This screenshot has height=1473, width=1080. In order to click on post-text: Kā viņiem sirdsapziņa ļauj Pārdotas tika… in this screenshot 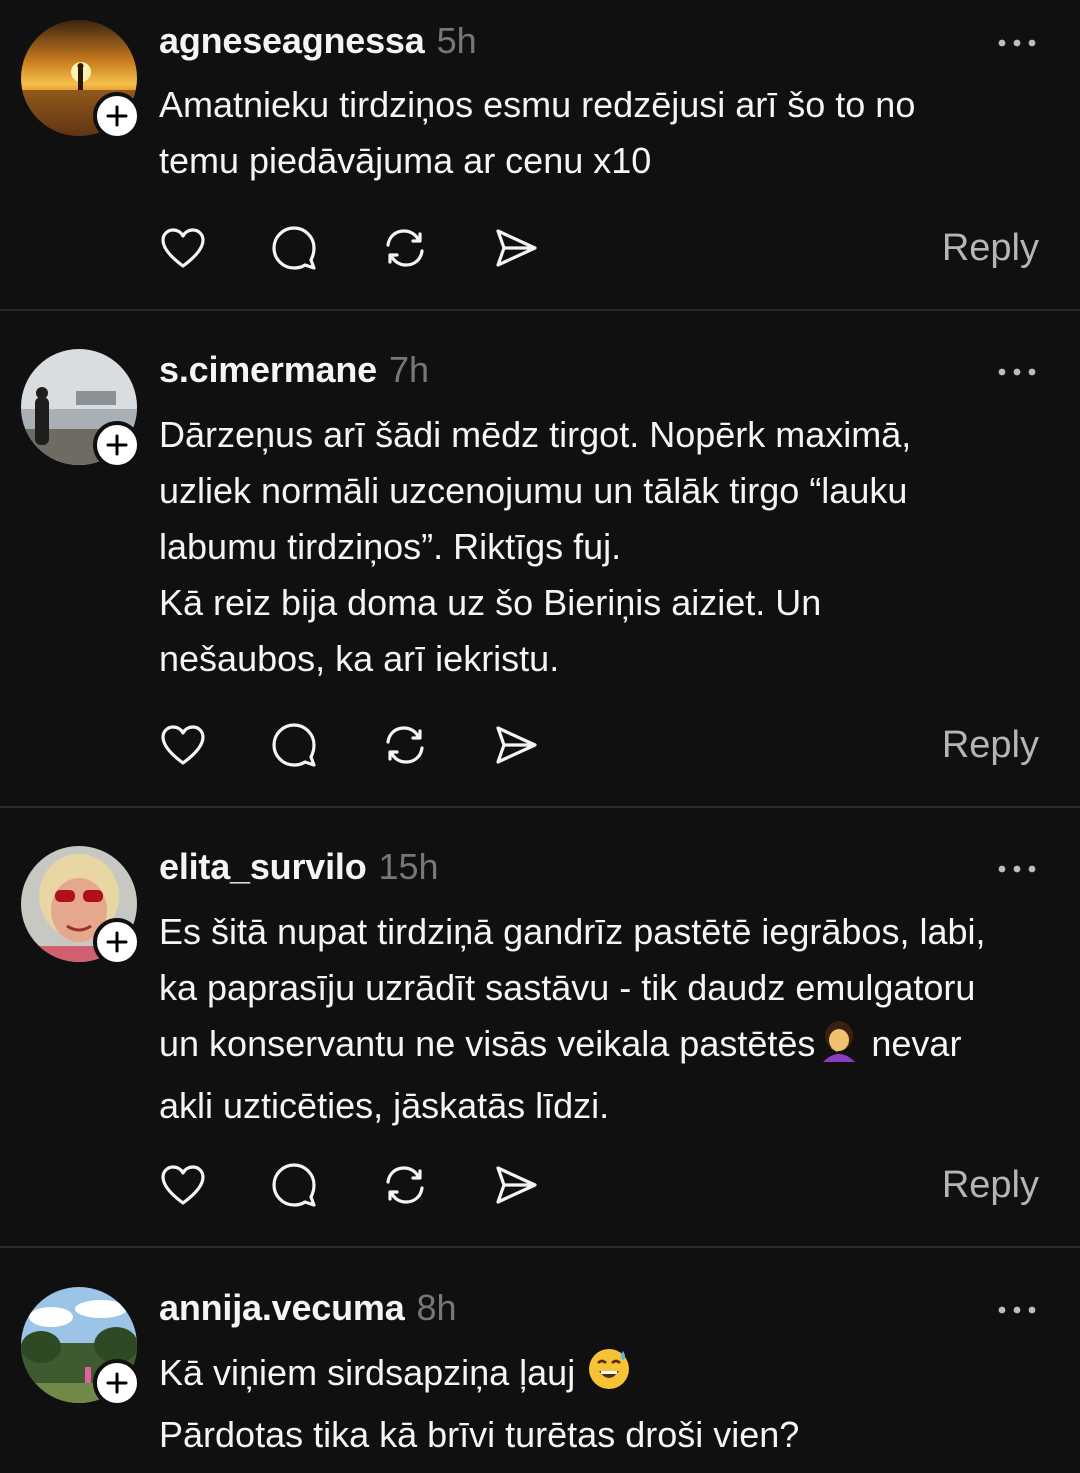, I will do `click(609, 1404)`.